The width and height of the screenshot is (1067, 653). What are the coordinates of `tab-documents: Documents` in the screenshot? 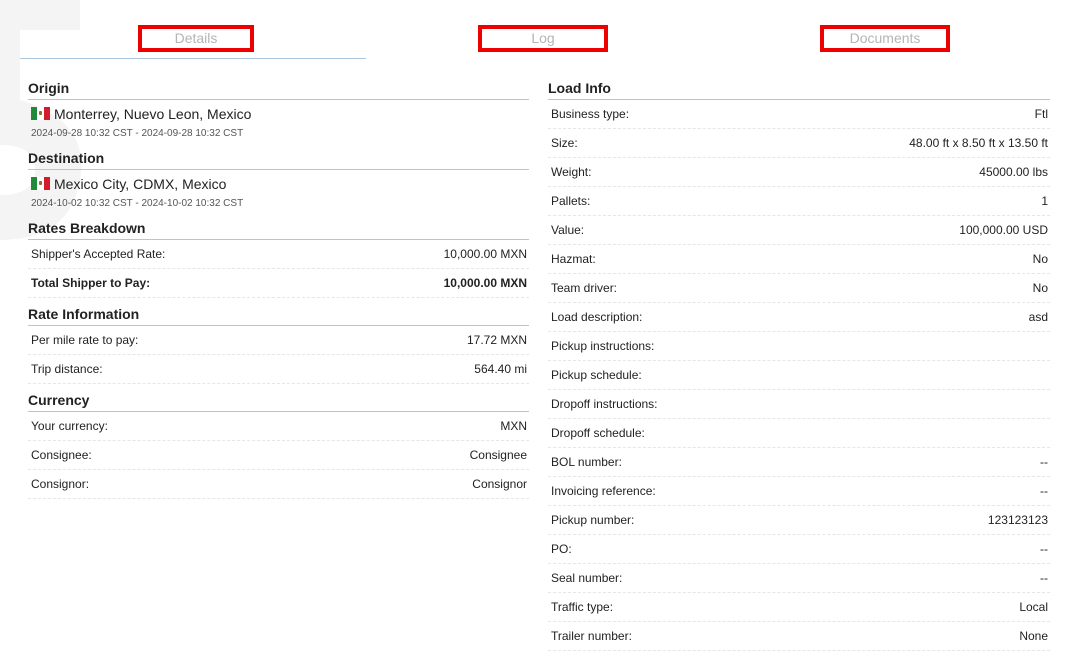 It's located at (885, 38).